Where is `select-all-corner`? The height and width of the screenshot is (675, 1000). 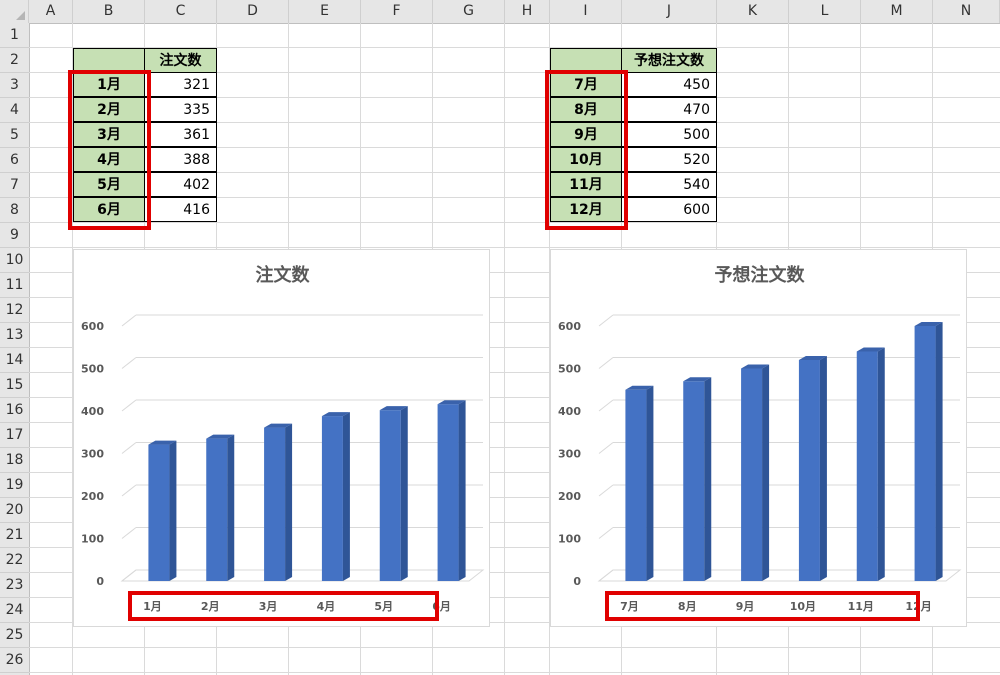
select-all-corner is located at coordinates (14, 11).